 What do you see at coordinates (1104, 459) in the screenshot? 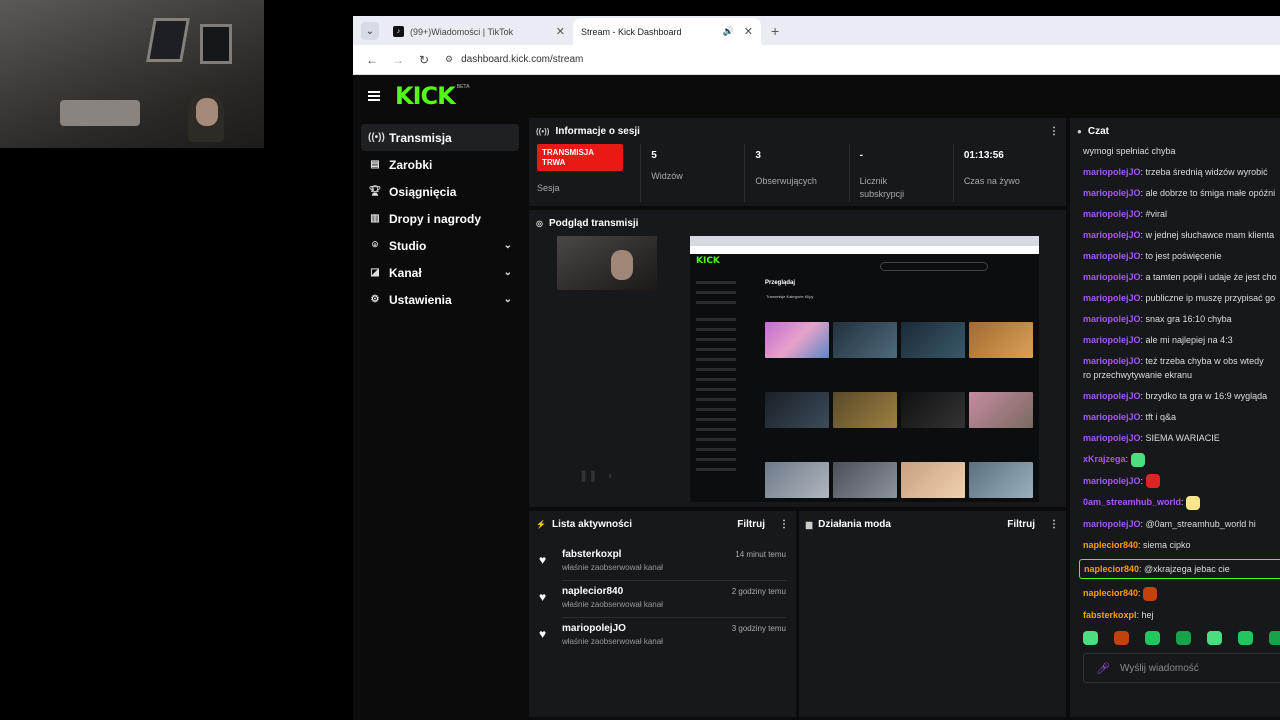
I see `chat-username: xKrajzega` at bounding box center [1104, 459].